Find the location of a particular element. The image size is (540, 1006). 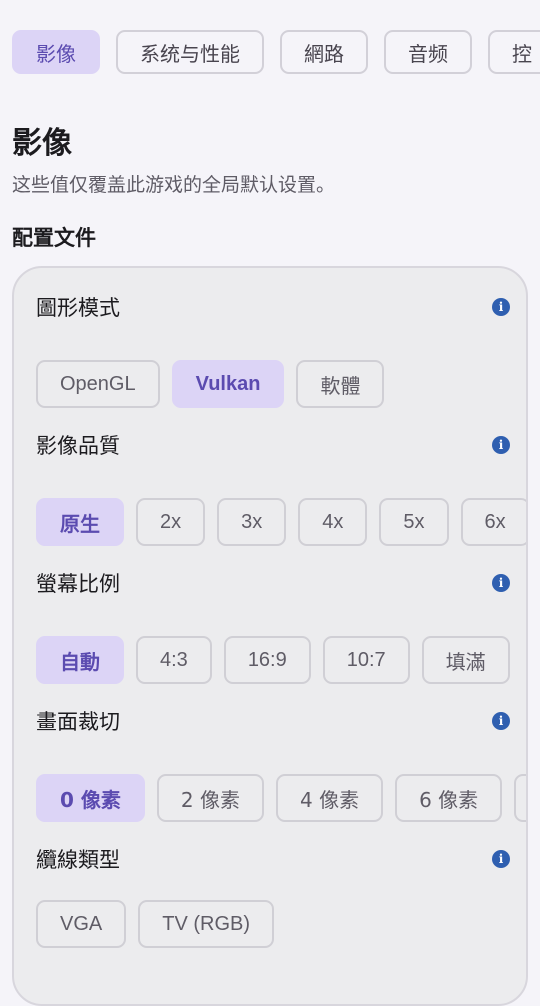

option-2px: 2 像素 is located at coordinates (210, 798).